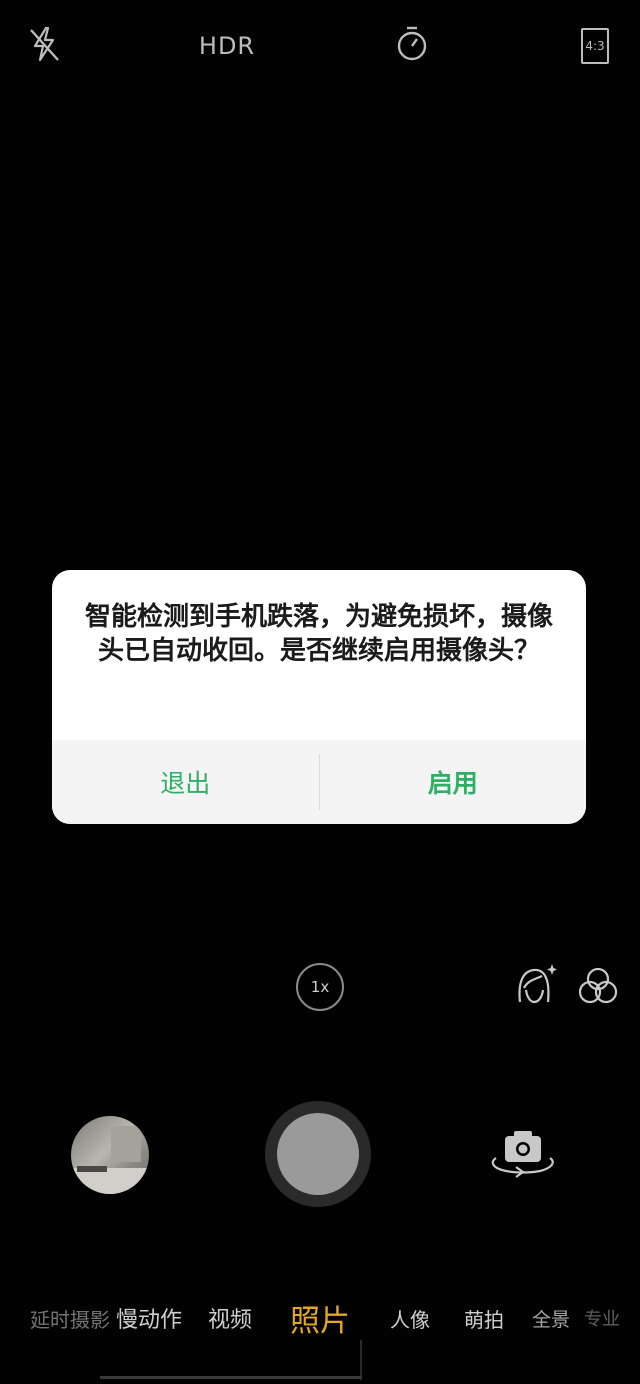  I want to click on beauty-face-icon, so click(535, 988).